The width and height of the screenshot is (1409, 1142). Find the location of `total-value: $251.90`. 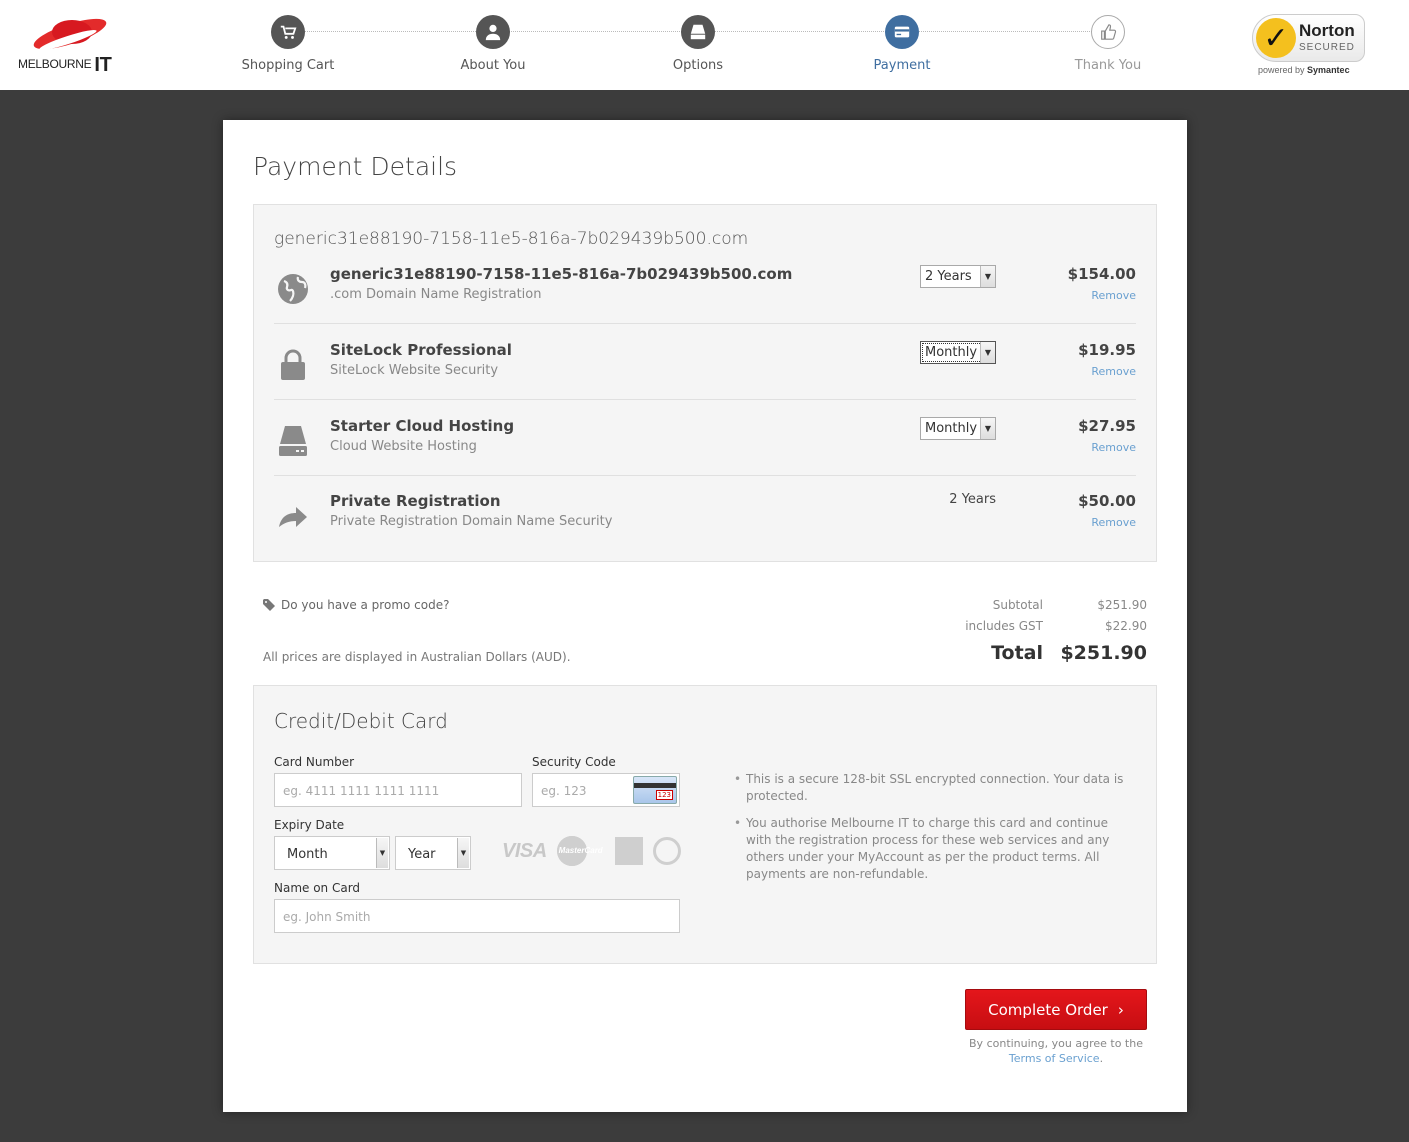

total-value: $251.90 is located at coordinates (1103, 653).